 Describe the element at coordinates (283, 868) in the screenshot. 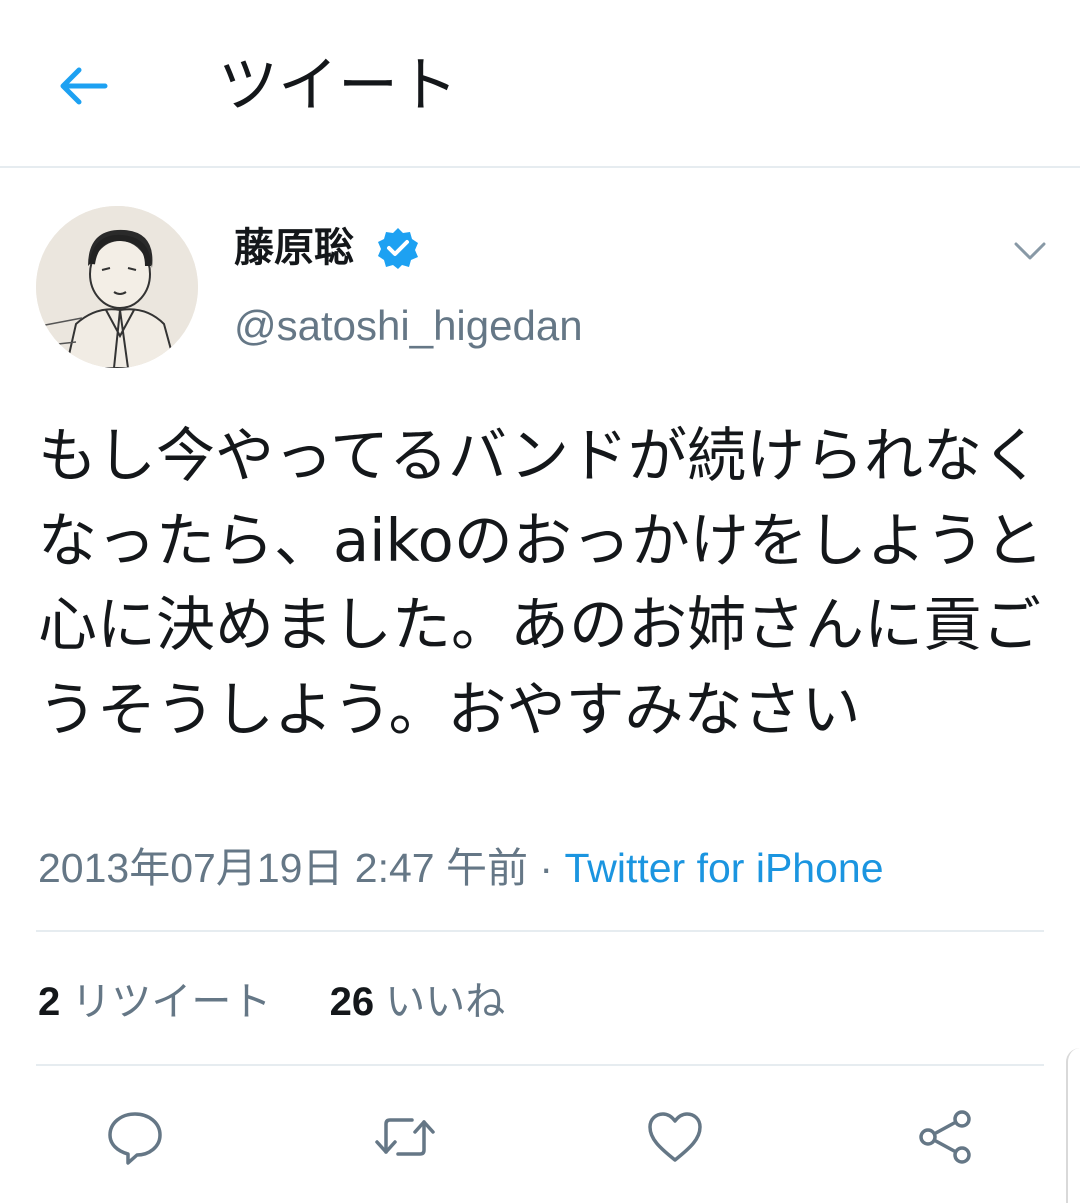

I see `tweet-timestamp: 2013年07月19日 2:47 午前` at that location.